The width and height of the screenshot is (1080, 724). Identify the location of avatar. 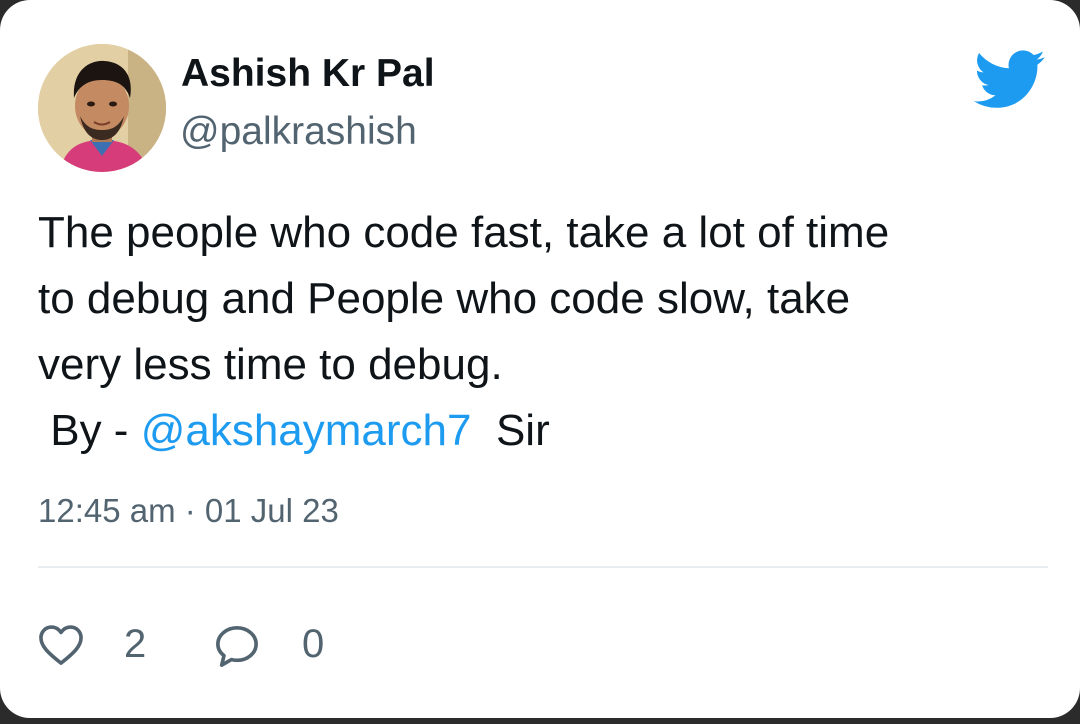
(102, 108).